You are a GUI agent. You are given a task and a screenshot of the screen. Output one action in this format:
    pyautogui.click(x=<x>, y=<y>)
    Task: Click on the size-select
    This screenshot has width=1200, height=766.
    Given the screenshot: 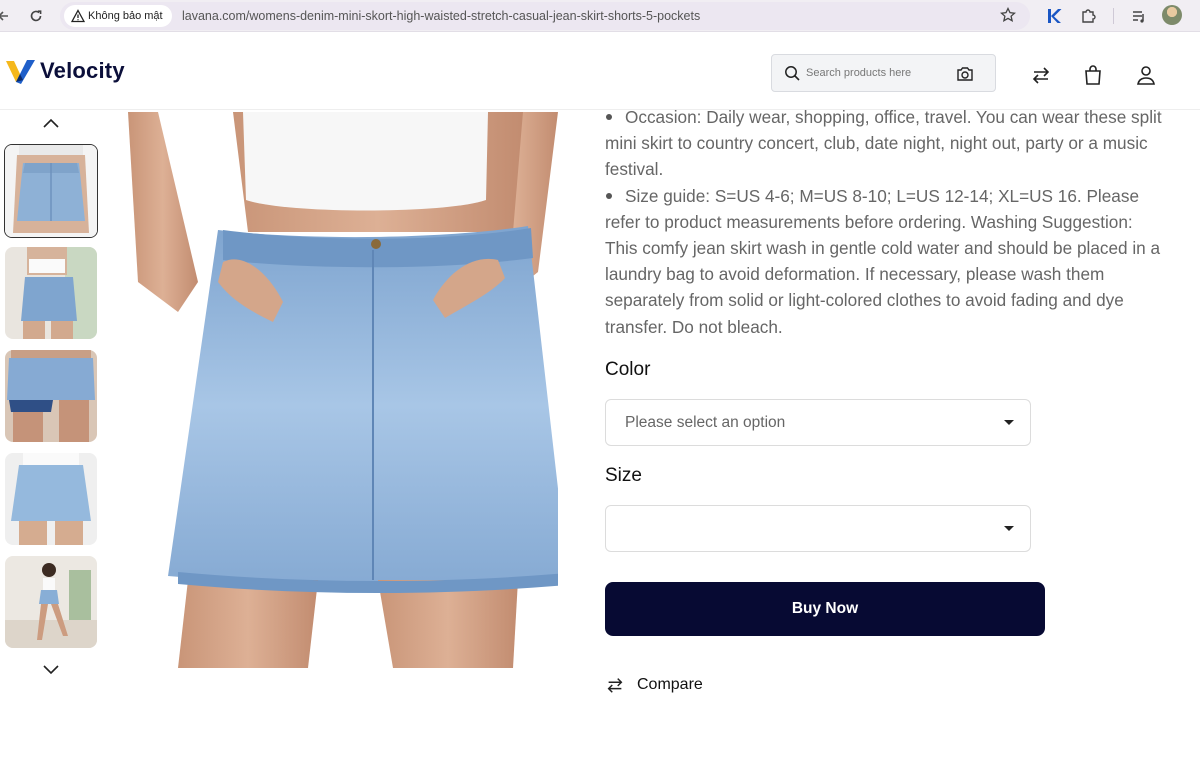 What is the action you would take?
    pyautogui.click(x=818, y=528)
    